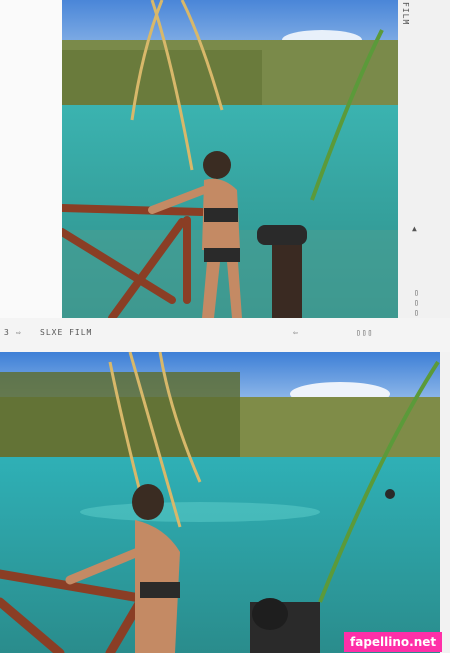 The height and width of the screenshot is (653, 450). What do you see at coordinates (415, 228) in the screenshot?
I see `top-frame-marker-arrow: ▲` at bounding box center [415, 228].